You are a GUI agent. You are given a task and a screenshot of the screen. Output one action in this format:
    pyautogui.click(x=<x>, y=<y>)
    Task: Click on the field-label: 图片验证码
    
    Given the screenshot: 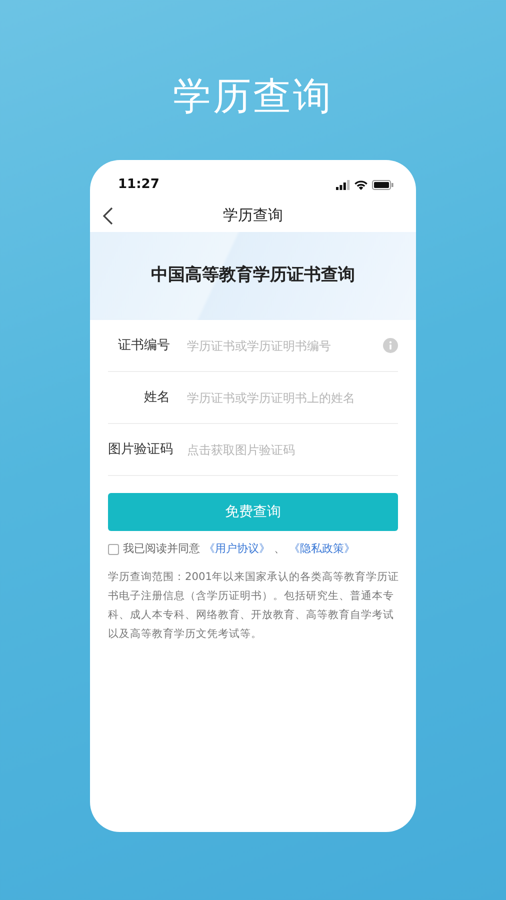 What is the action you would take?
    pyautogui.click(x=139, y=449)
    